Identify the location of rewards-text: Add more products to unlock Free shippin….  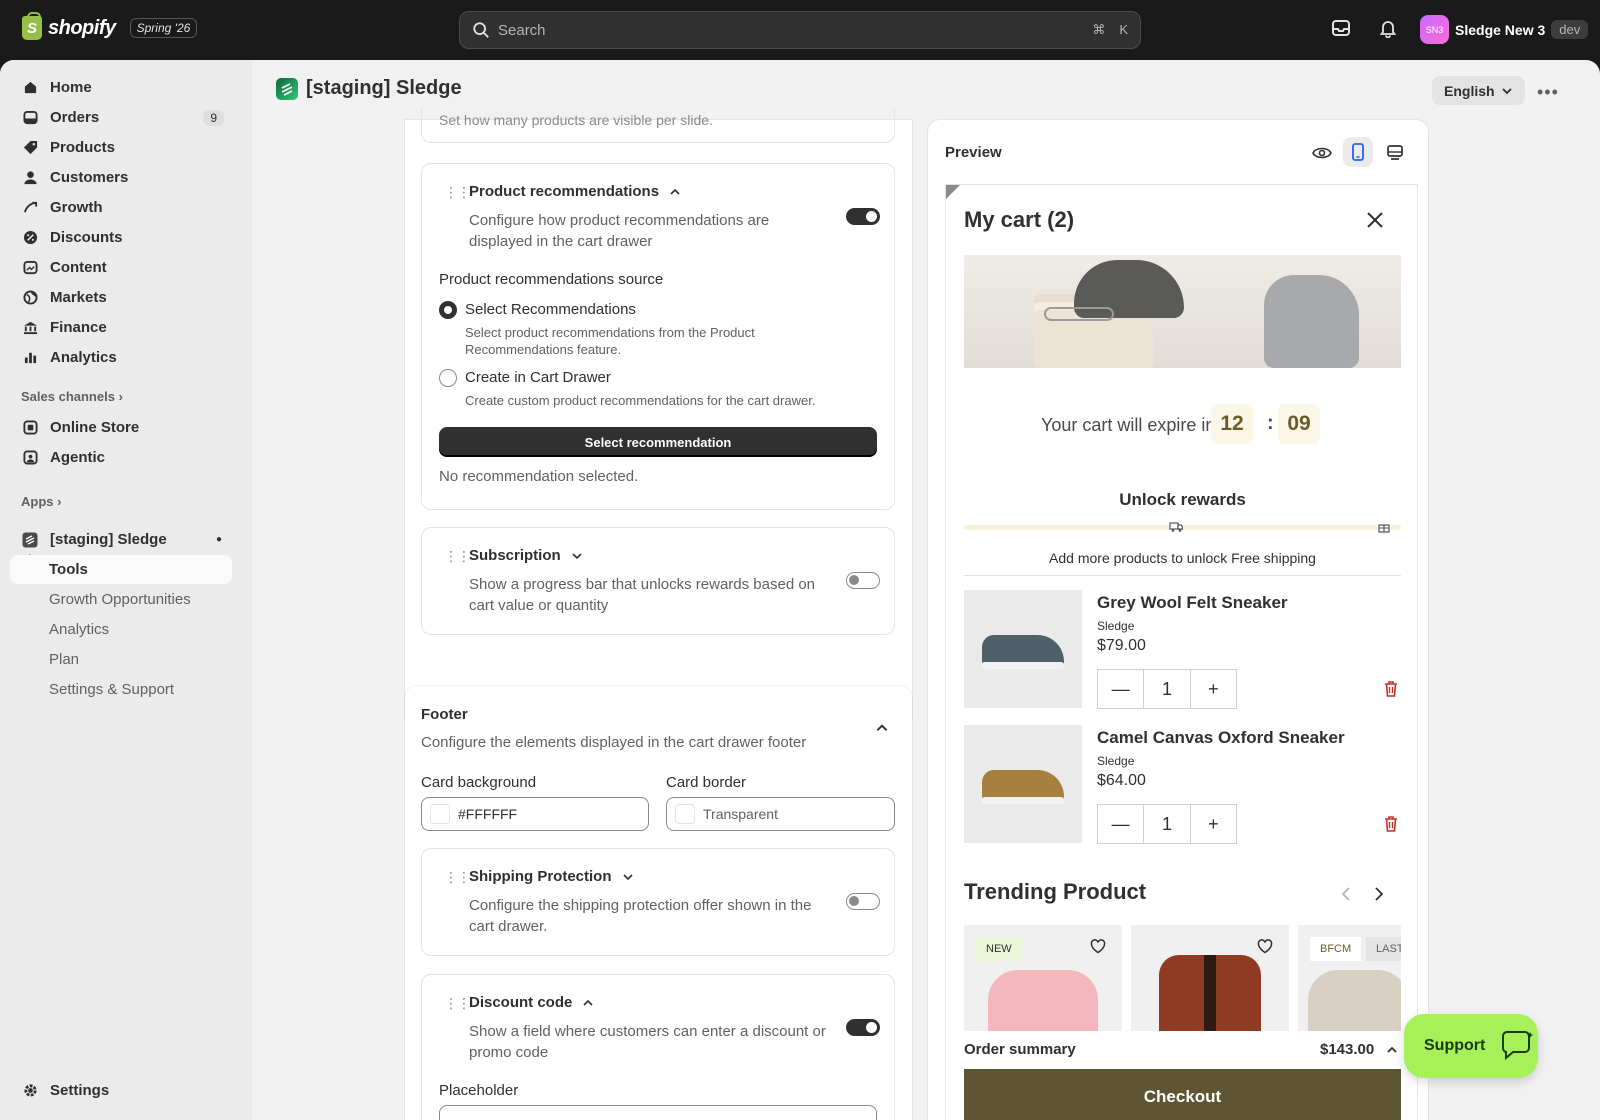
(1182, 558).